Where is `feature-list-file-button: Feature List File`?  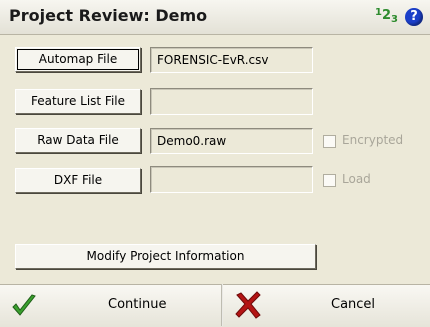 feature-list-file-button: Feature List File is located at coordinates (78, 101).